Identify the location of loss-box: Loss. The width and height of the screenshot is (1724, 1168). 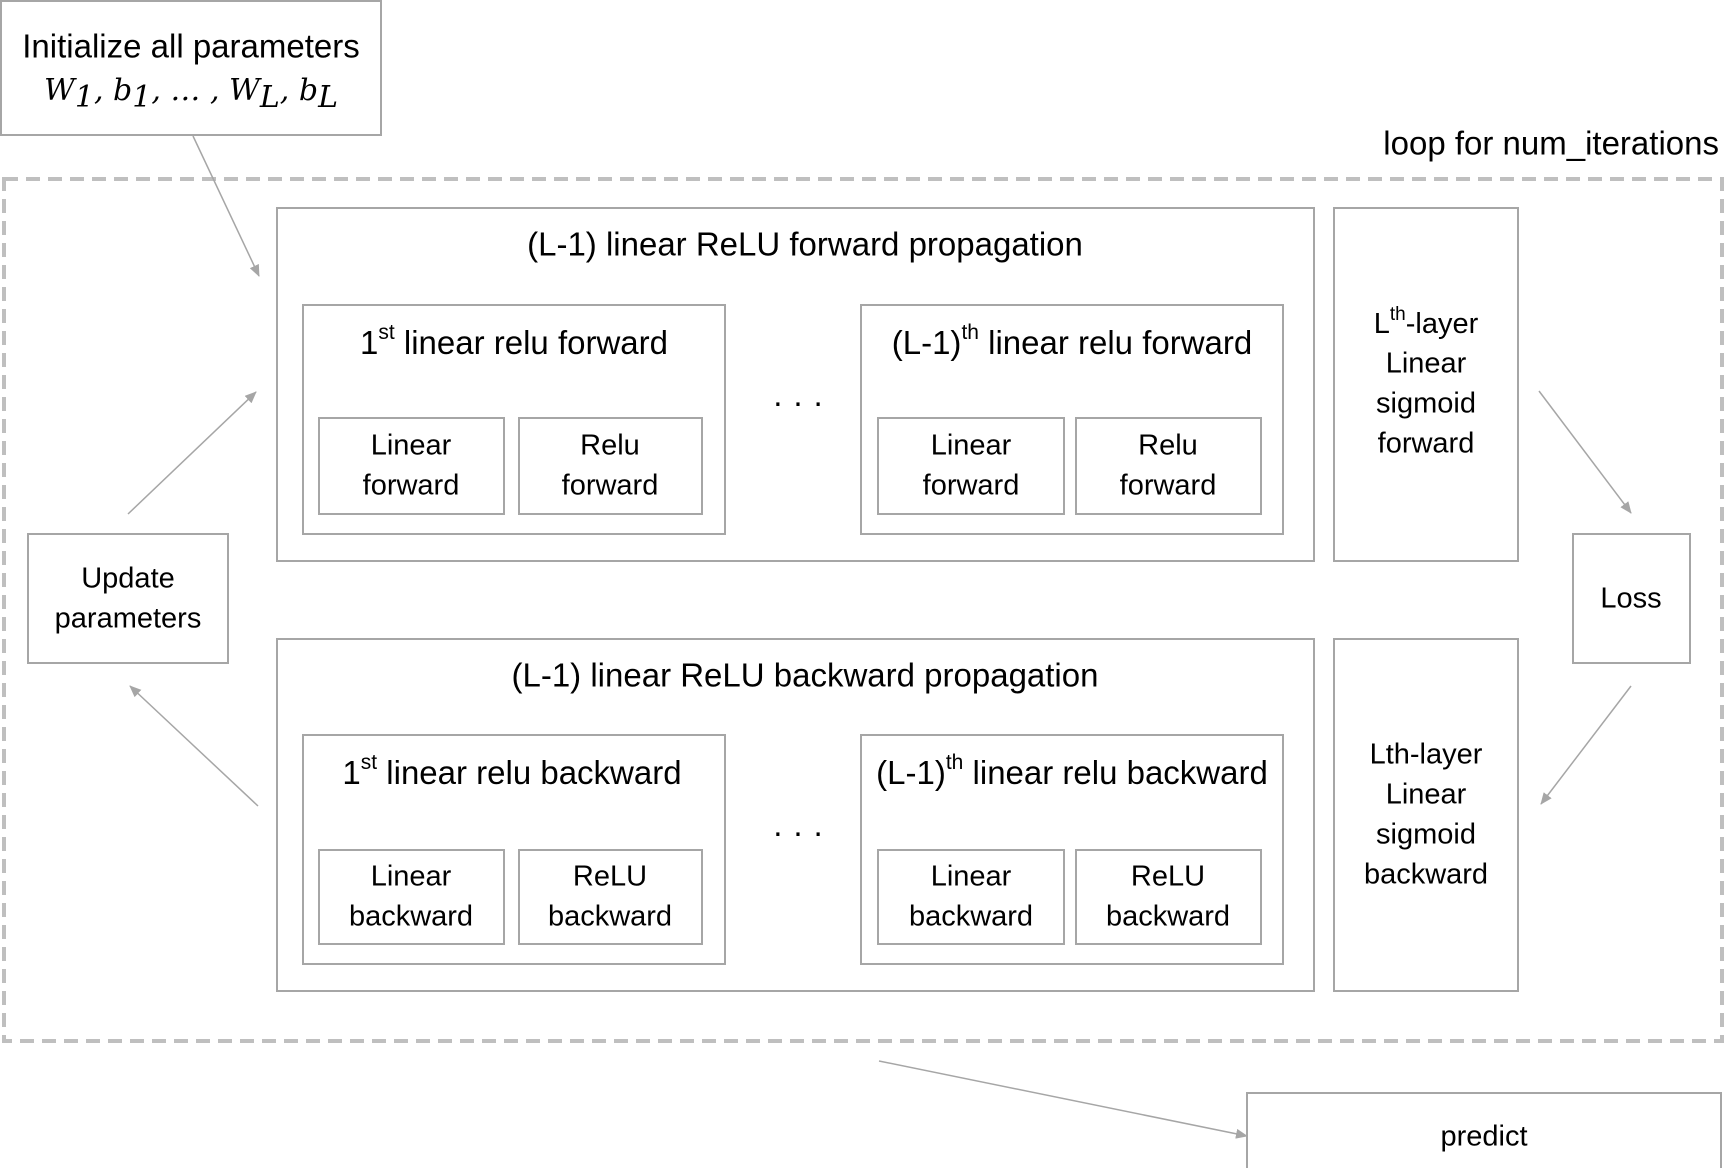
(1631, 598).